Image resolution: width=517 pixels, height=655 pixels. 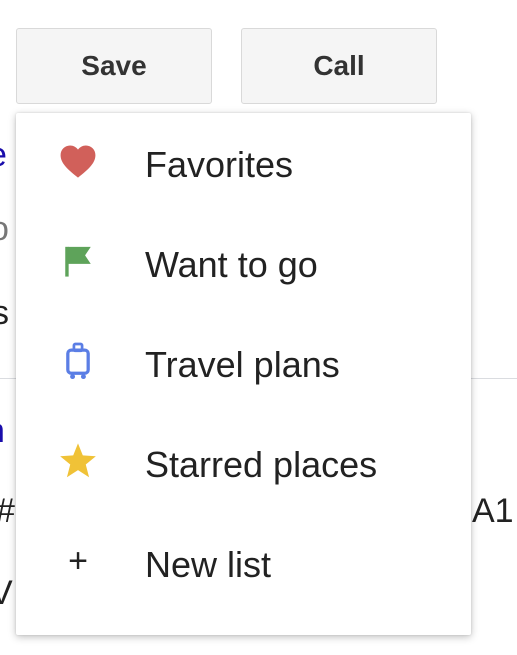 I want to click on flag-icon, so click(x=78, y=261).